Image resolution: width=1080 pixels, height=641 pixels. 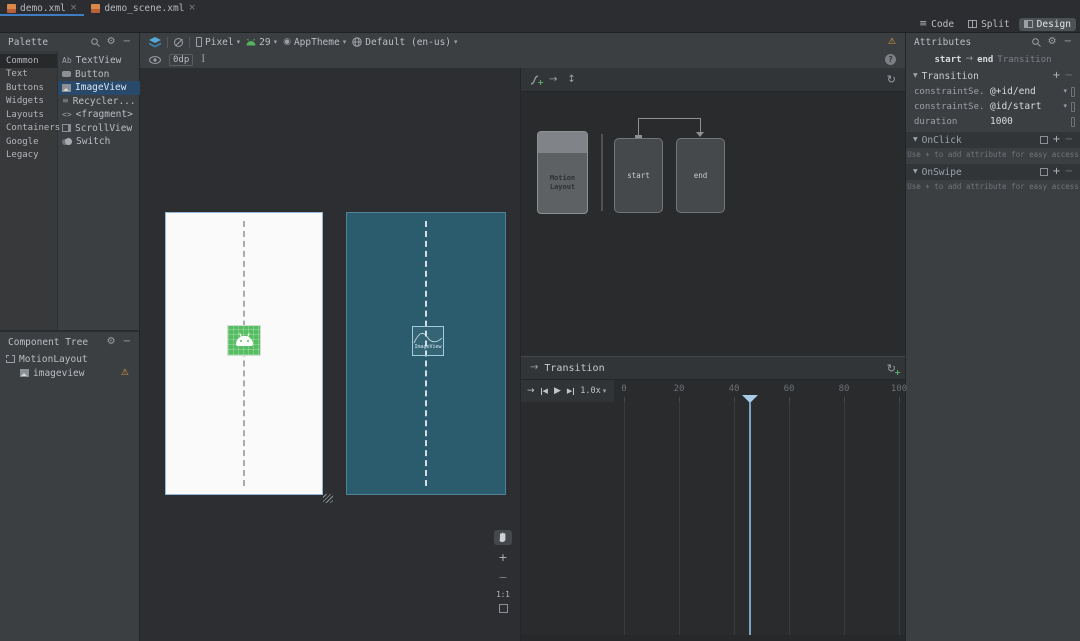 I want to click on go-to-end-icon: ▶, so click(x=571, y=391).